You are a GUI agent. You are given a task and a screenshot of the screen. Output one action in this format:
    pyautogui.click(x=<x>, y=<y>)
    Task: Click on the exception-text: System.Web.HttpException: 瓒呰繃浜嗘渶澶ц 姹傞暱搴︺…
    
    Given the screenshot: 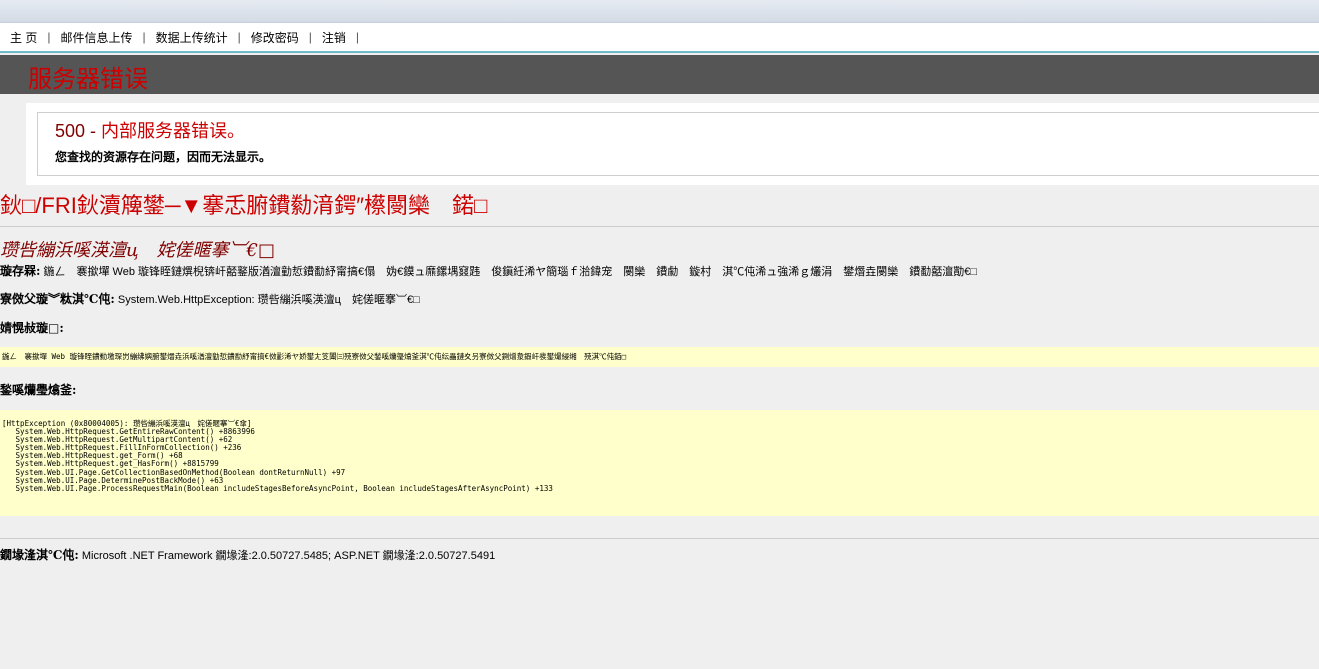 What is the action you would take?
    pyautogui.click(x=268, y=300)
    